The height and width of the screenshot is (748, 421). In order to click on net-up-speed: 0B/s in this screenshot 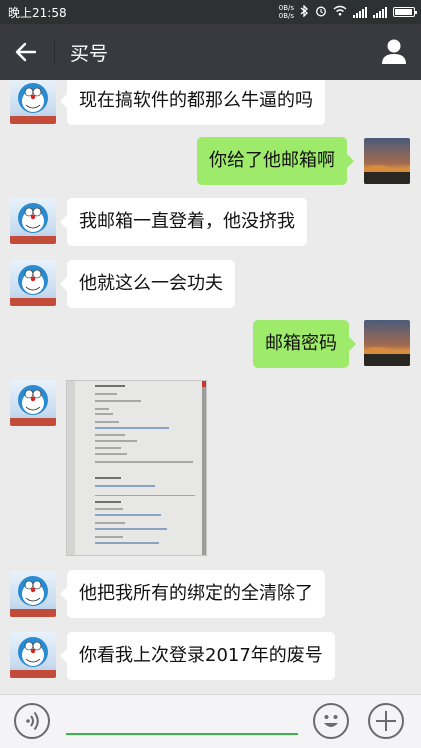, I will do `click(286, 8)`.